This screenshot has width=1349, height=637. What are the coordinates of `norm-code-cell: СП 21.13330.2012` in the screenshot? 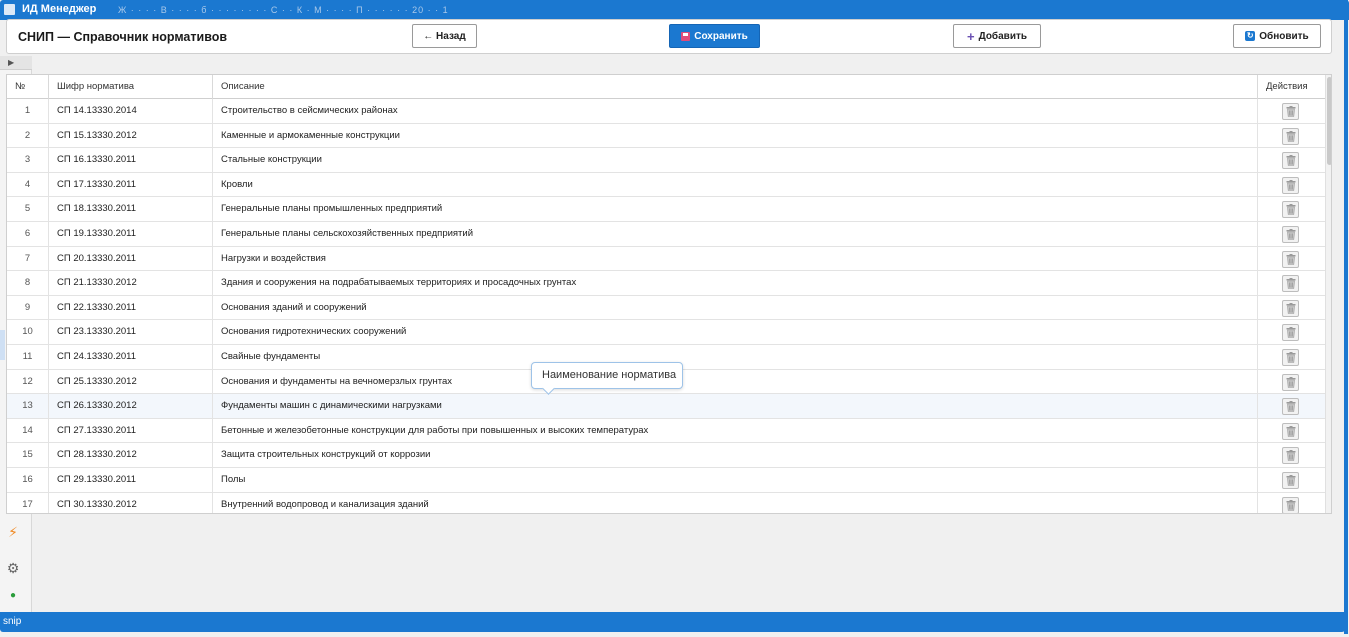 It's located at (131, 283).